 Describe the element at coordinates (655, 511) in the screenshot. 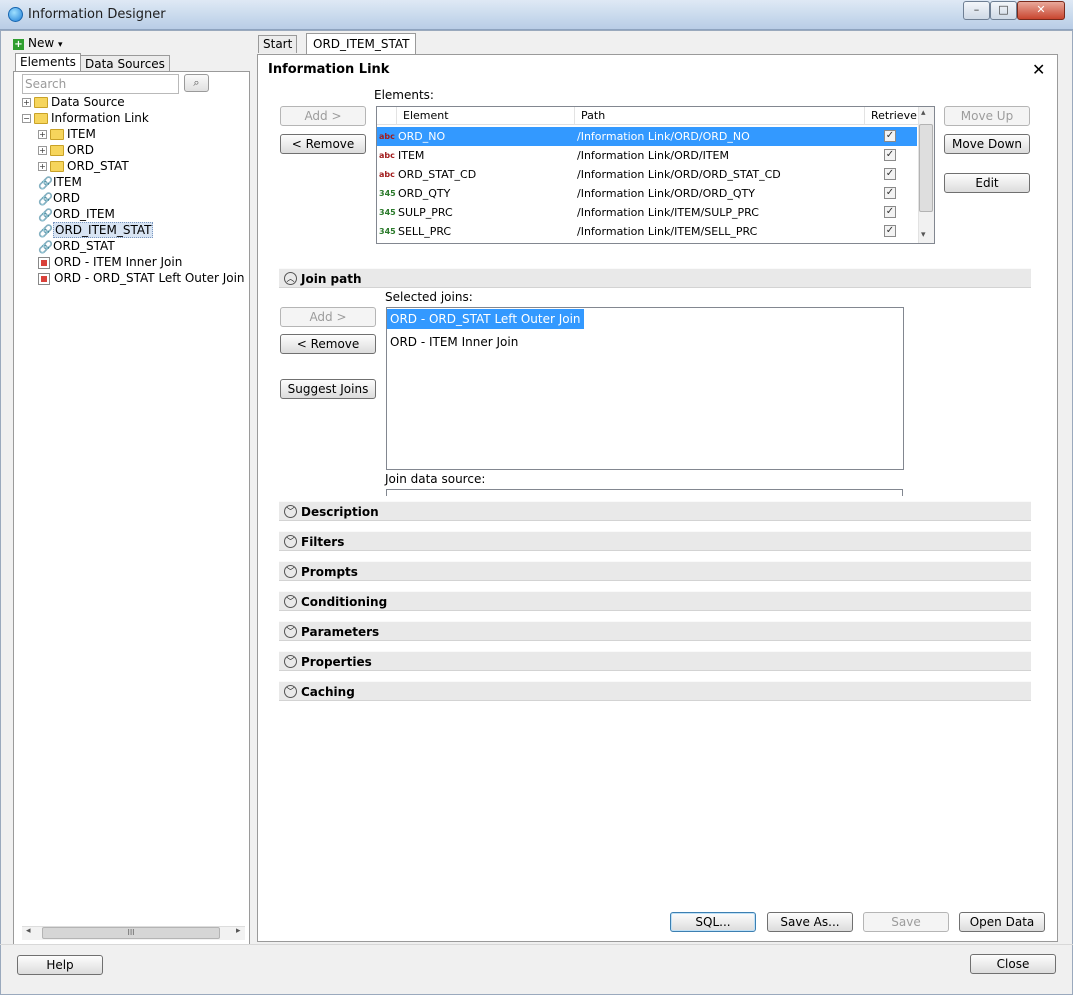

I see `section-description: ﹀ Description` at that location.